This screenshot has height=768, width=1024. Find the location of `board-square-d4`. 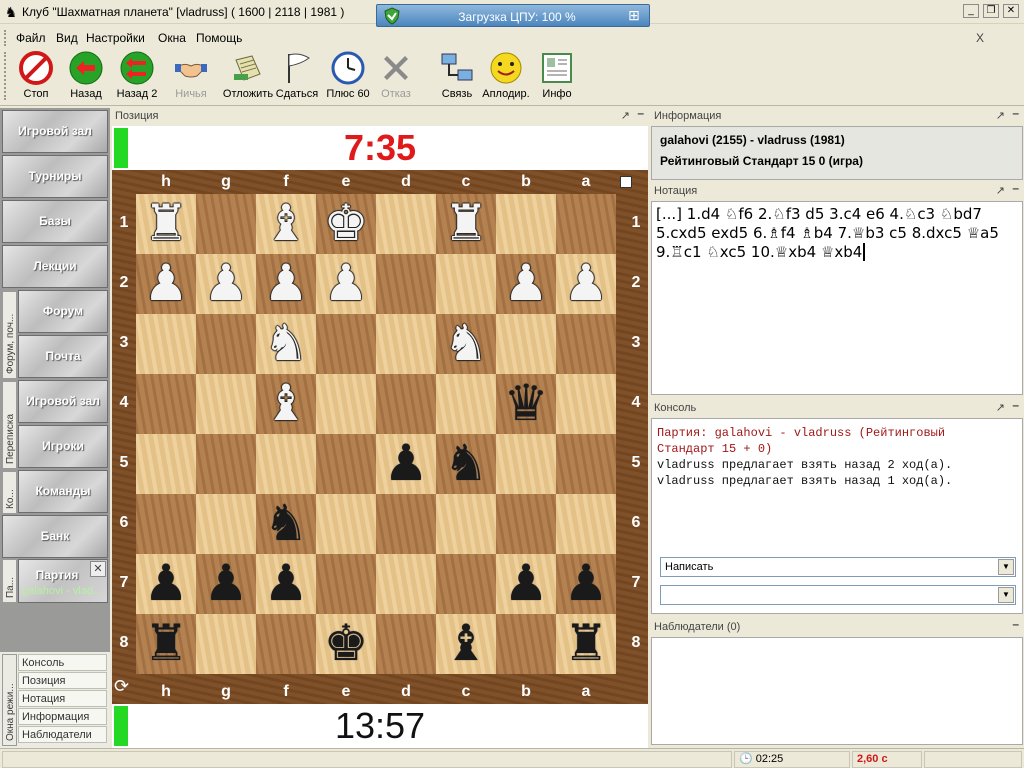

board-square-d4 is located at coordinates (406, 404).